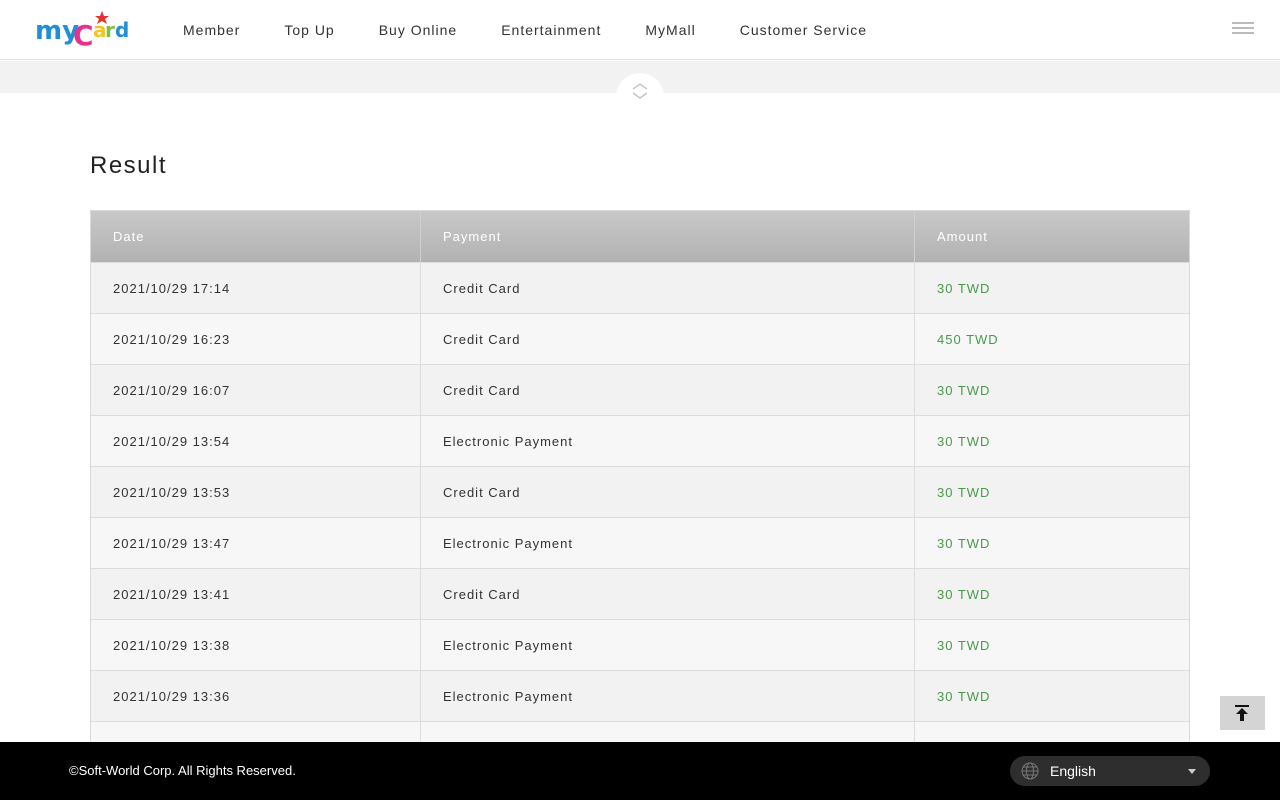 This screenshot has height=800, width=1280. Describe the element at coordinates (256, 288) in the screenshot. I see `cell-date: 2021/10/29 17:14` at that location.